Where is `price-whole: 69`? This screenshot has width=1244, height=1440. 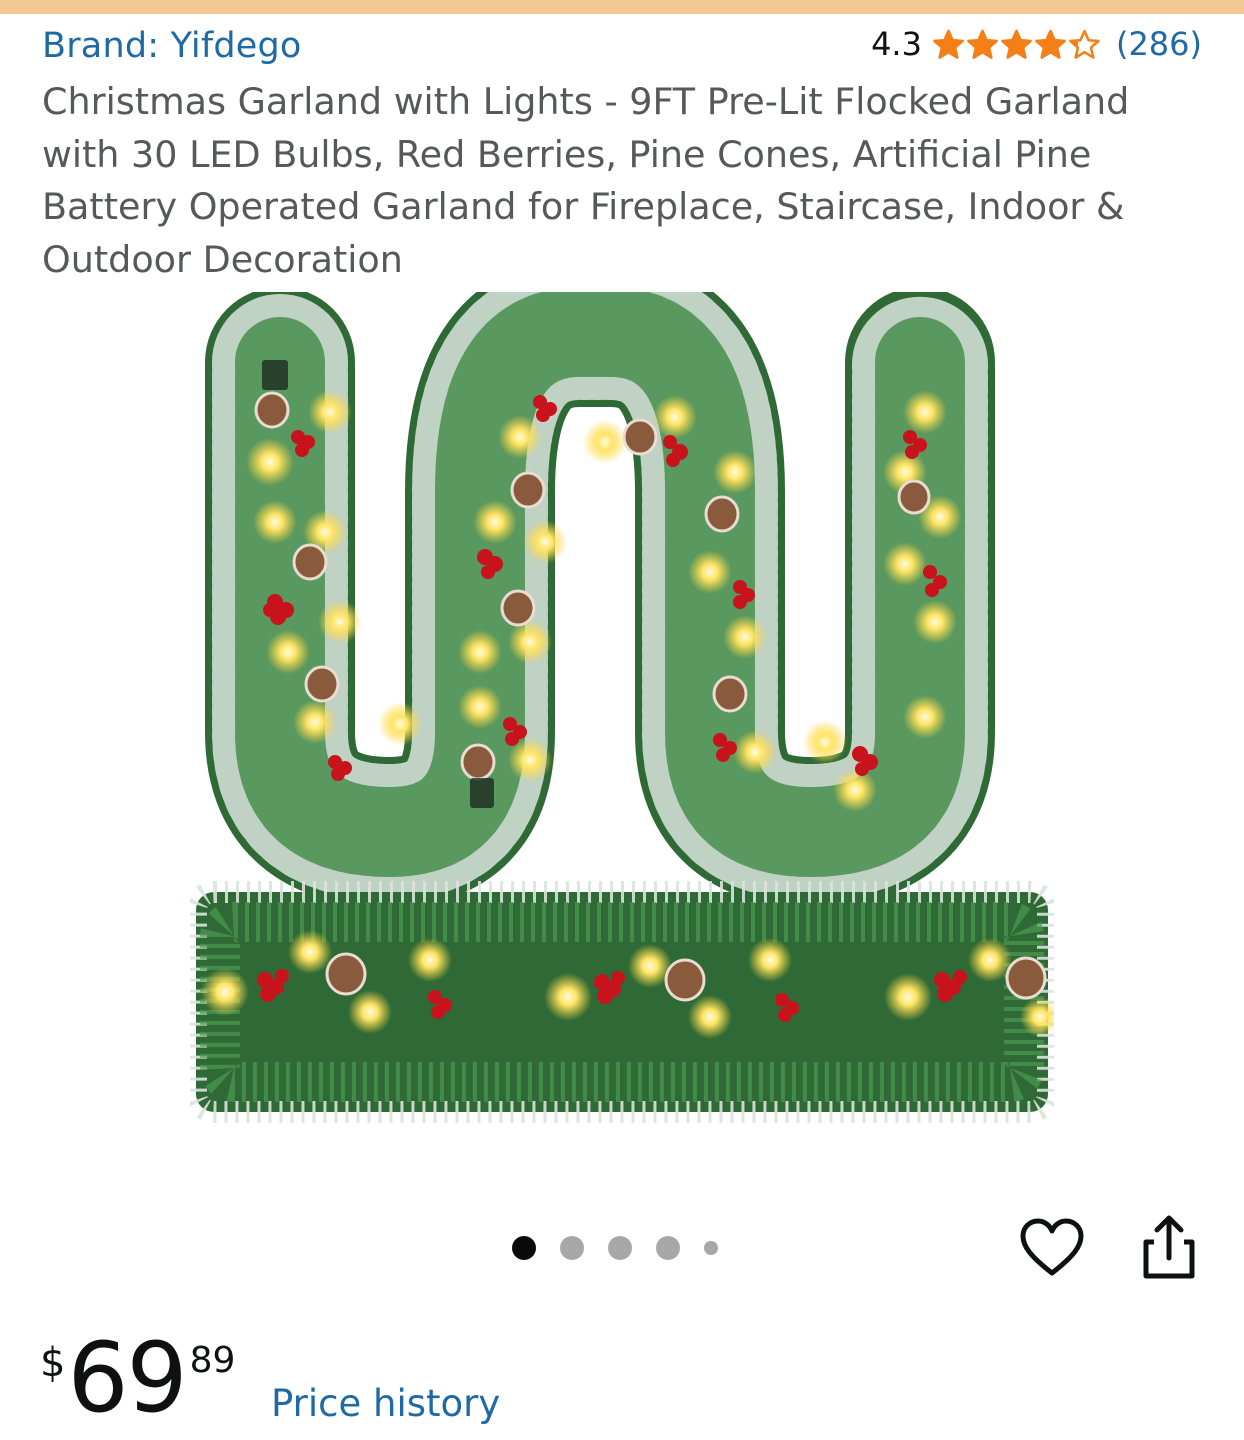
price-whole: 69 is located at coordinates (127, 1378).